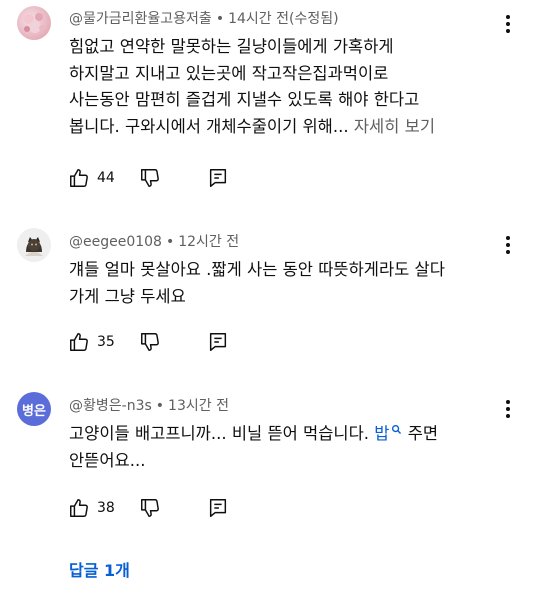 The image size is (540, 590). Describe the element at coordinates (244, 99) in the screenshot. I see `comment-line: 사는동안 맘편히 즐겁게 지낼수 있도록 해야 한다고` at that location.